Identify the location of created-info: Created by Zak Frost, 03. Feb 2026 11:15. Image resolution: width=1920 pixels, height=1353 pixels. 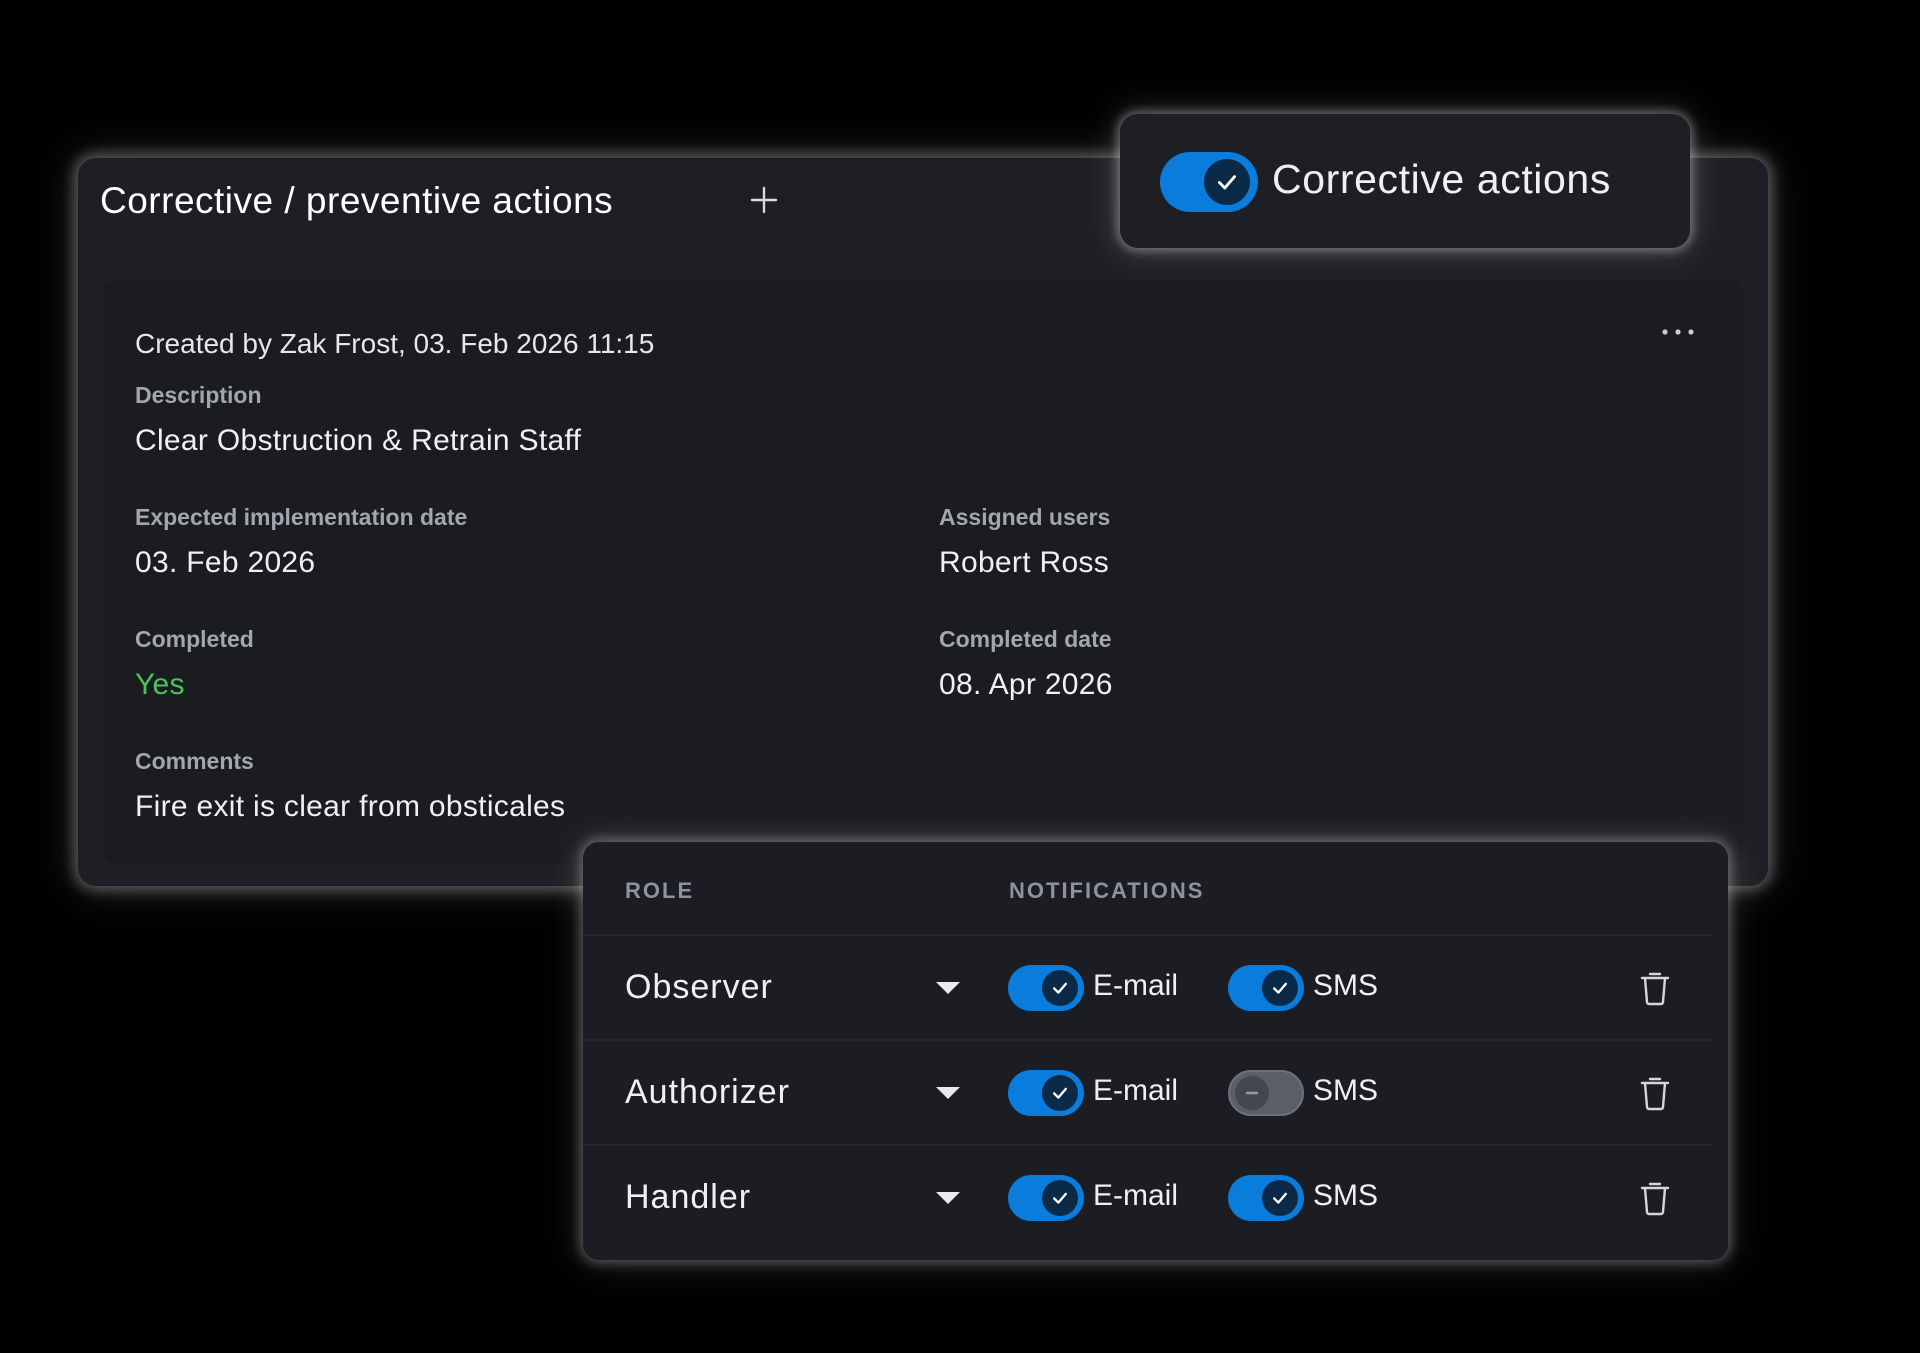
(395, 343).